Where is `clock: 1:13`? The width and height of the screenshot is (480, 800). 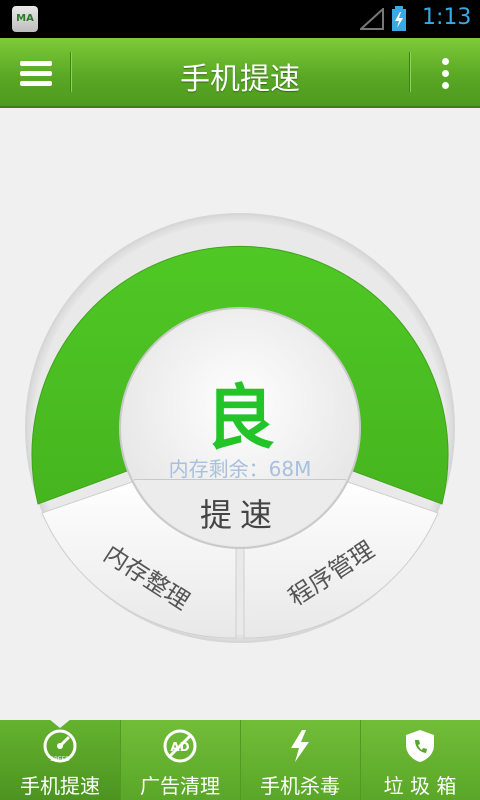 clock: 1:13 is located at coordinates (447, 17).